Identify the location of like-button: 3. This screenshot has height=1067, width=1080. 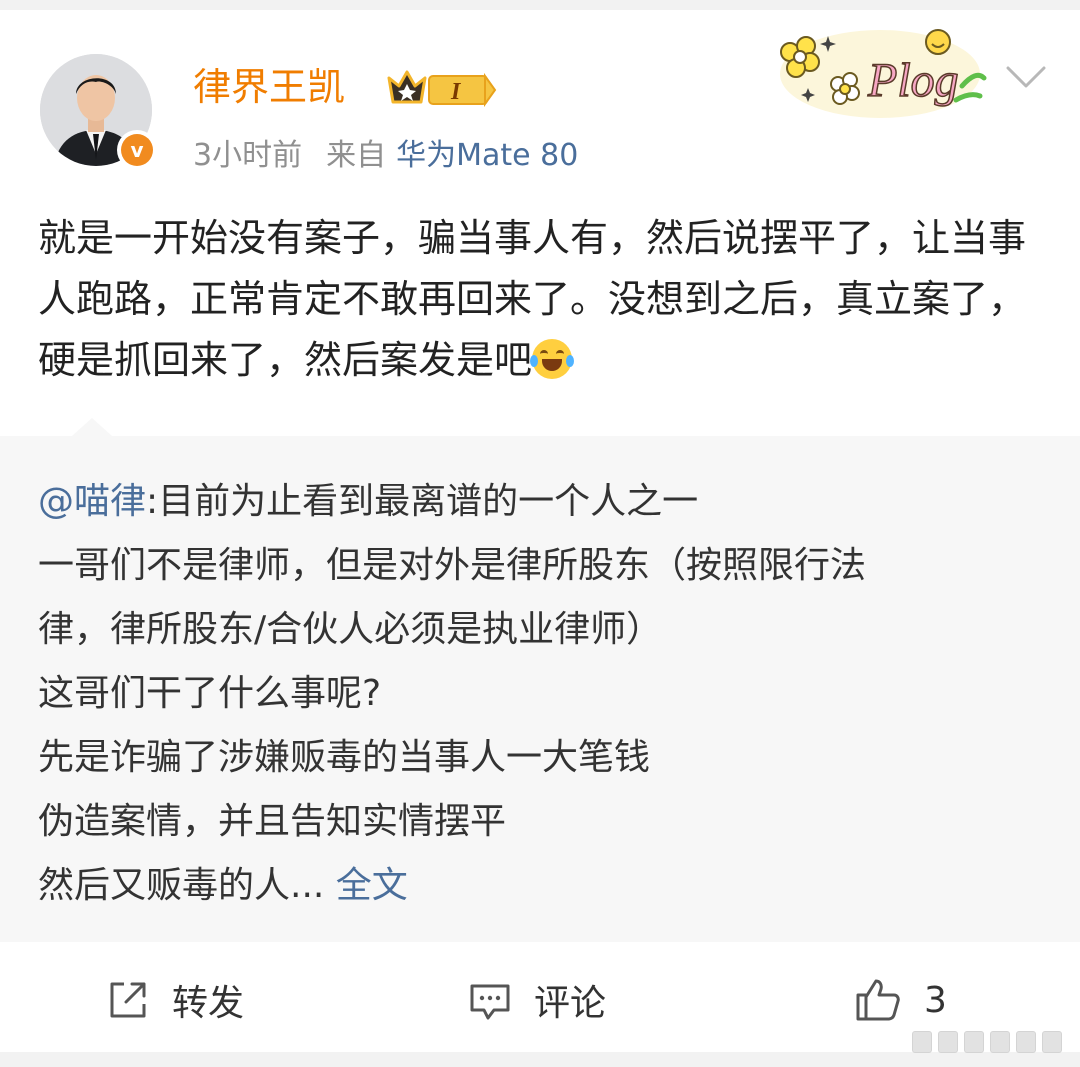
(900, 1000).